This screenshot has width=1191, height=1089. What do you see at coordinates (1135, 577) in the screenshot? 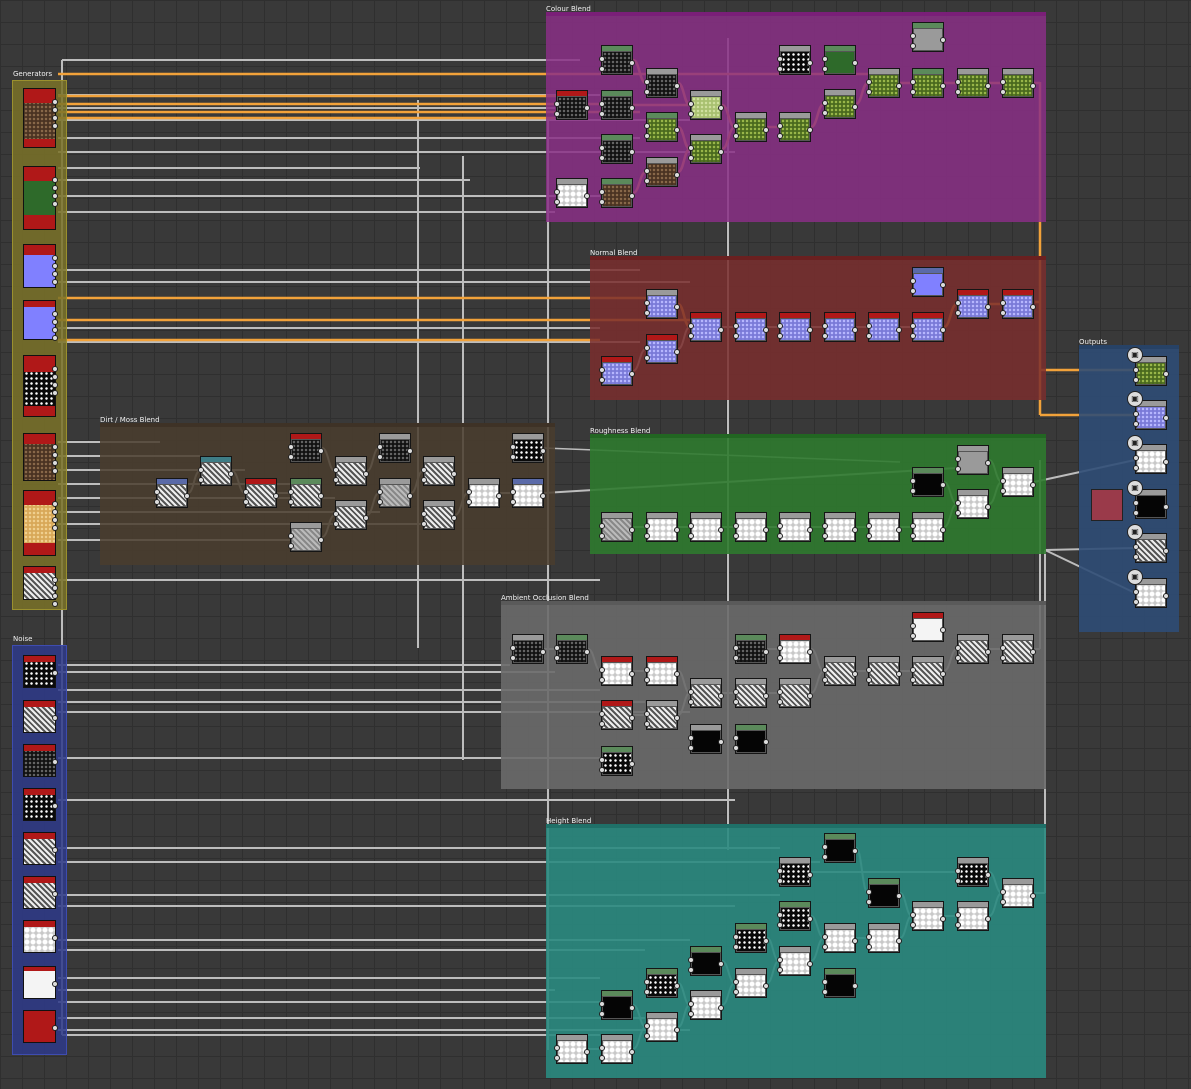
I see `cube-icon: ▣` at bounding box center [1135, 577].